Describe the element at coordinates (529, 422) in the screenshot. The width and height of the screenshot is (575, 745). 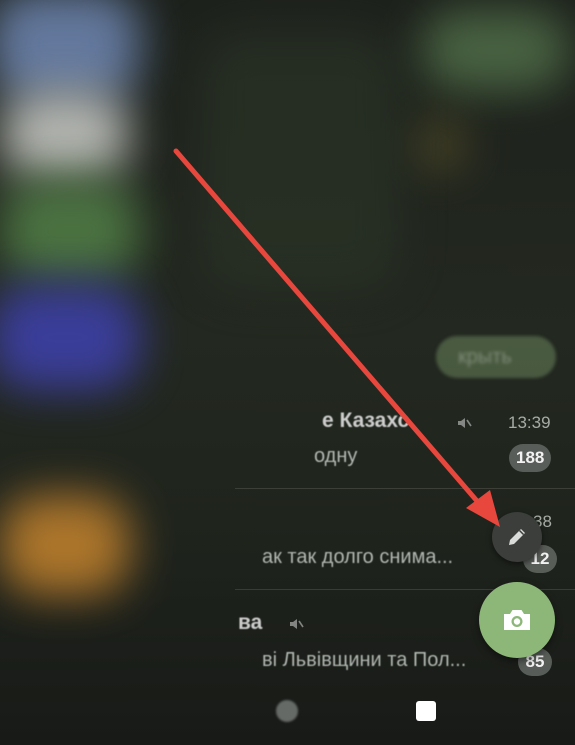
I see `chat-time: 13:39` at that location.